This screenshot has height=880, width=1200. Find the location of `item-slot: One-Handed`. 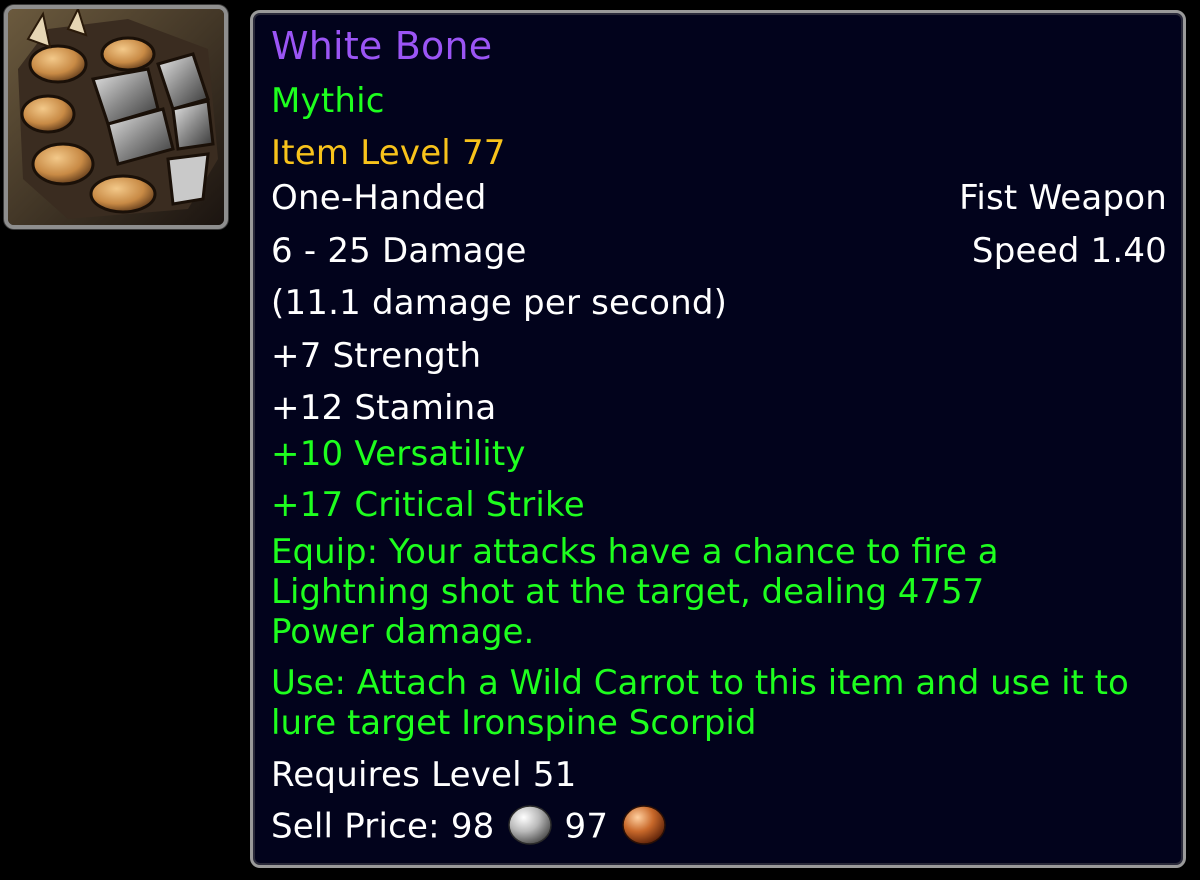

item-slot: One-Handed is located at coordinates (379, 198).